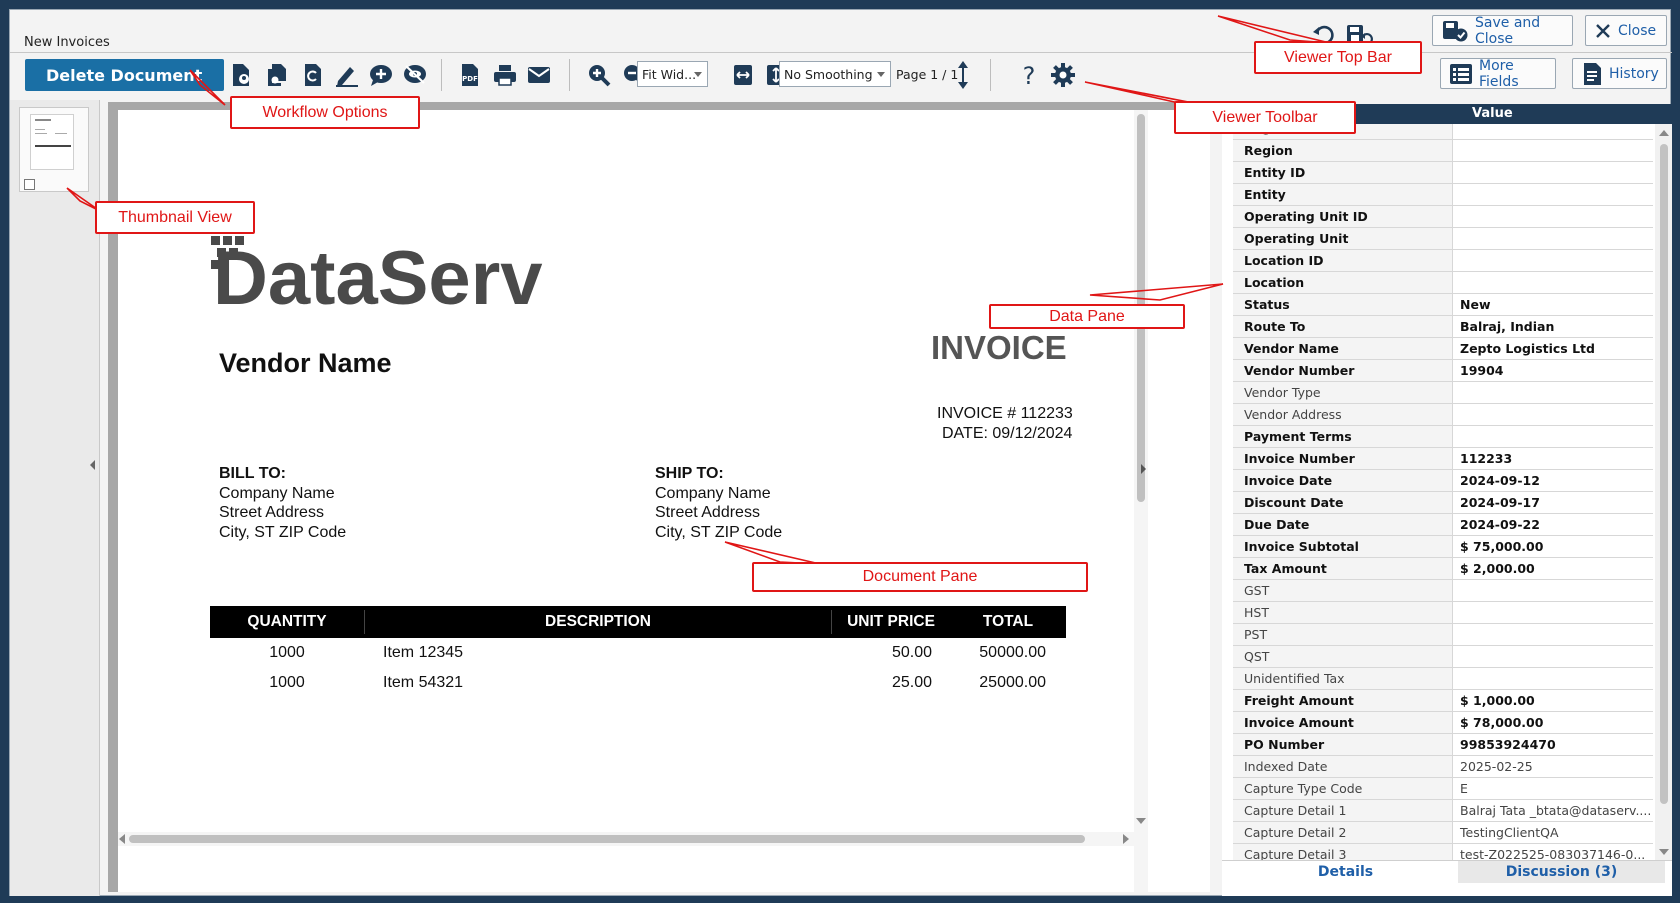 The width and height of the screenshot is (1680, 903). I want to click on viewer-toolbar-callout: Viewer Toolbar, so click(1265, 117).